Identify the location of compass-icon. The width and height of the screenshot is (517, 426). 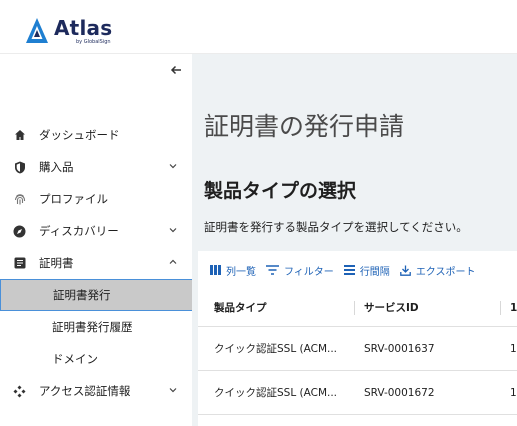
(19, 231).